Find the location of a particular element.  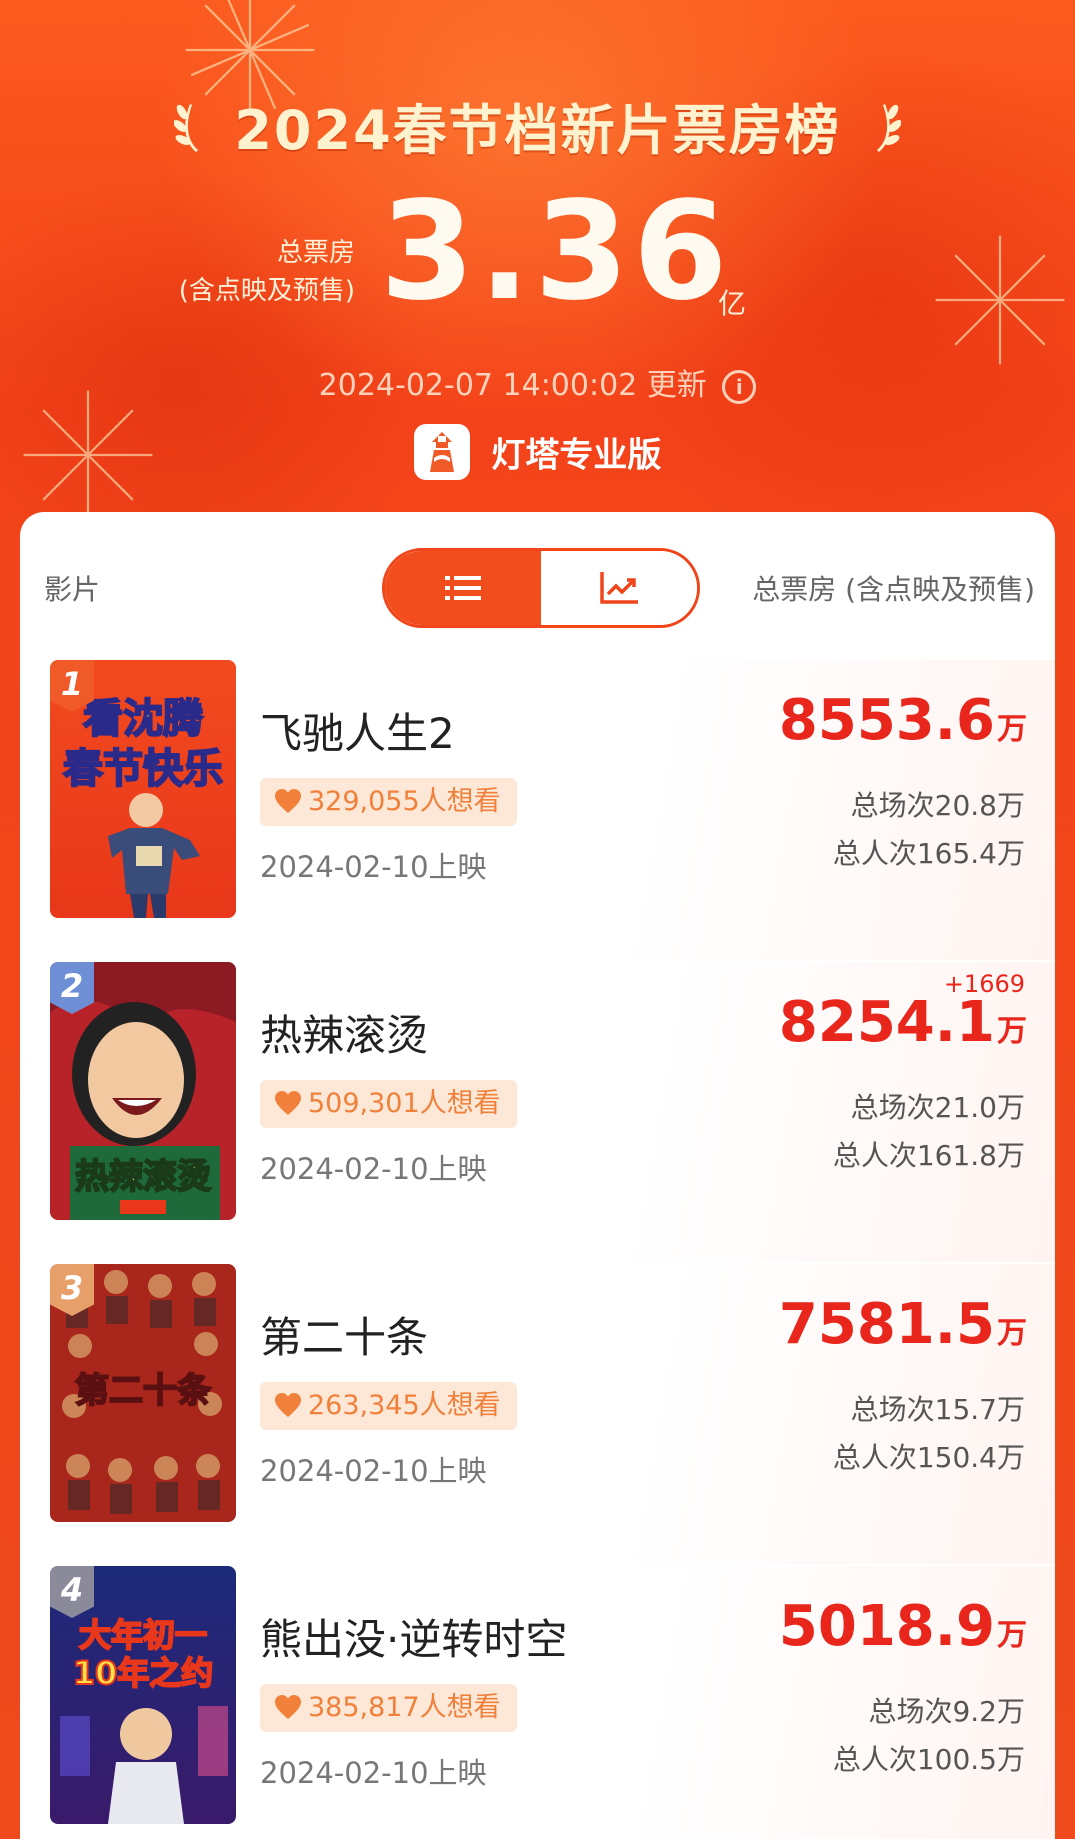

trend-view-button is located at coordinates (619, 588).